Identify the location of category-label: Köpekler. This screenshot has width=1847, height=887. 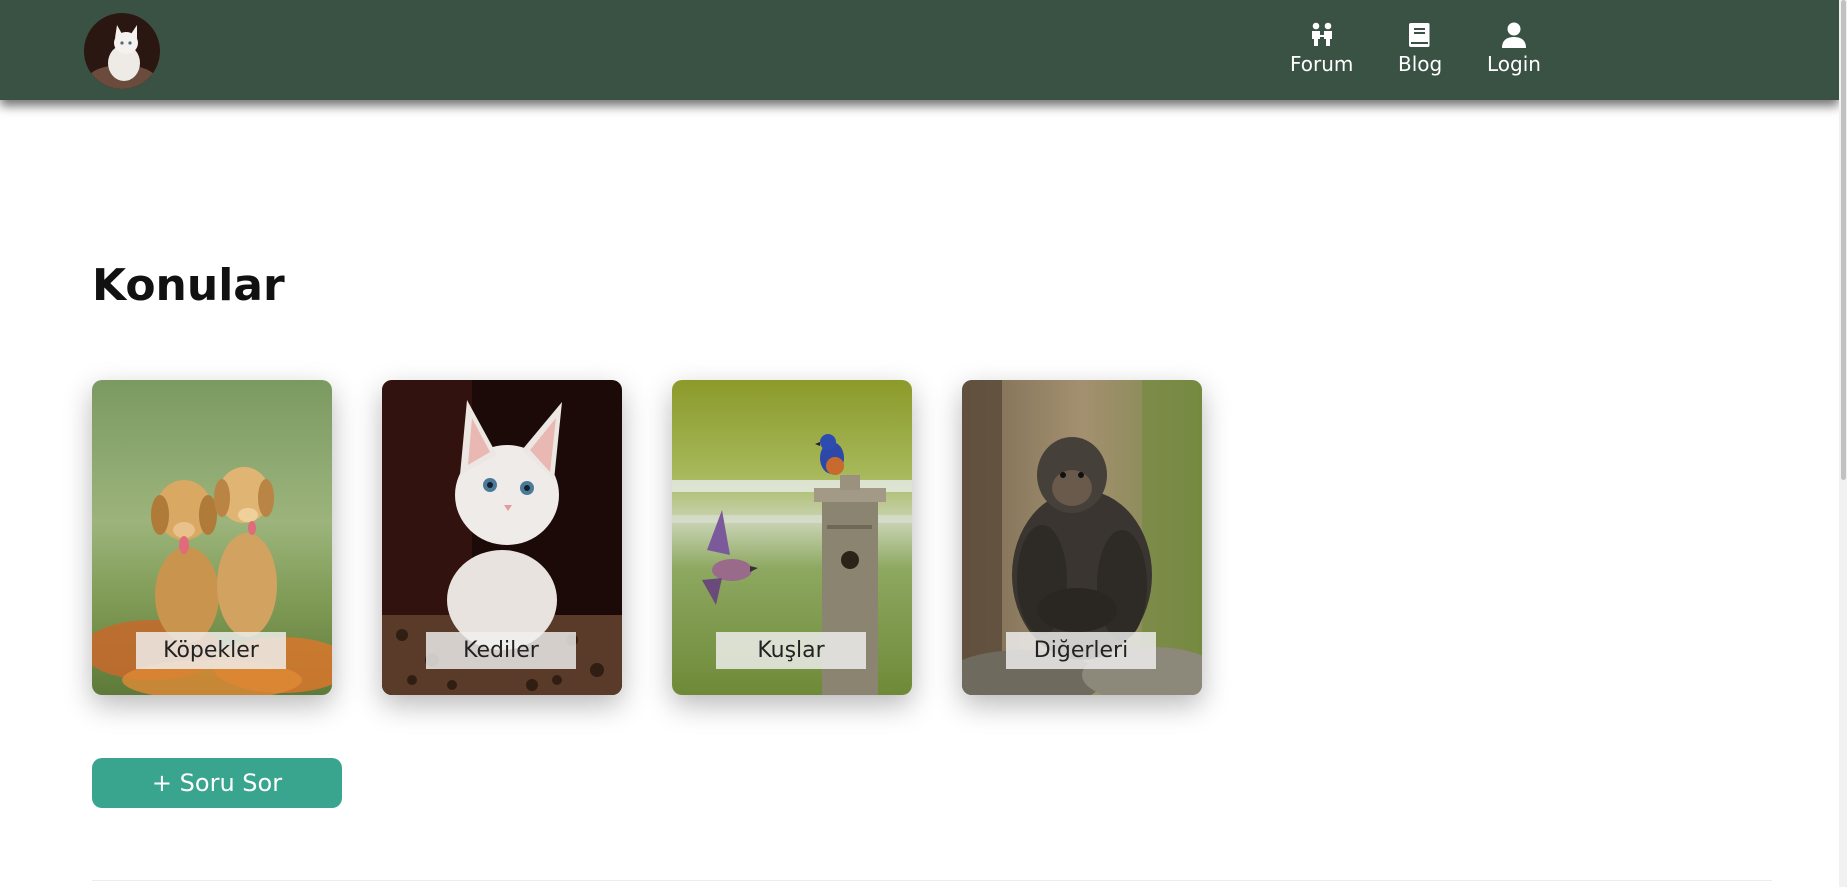
(211, 650).